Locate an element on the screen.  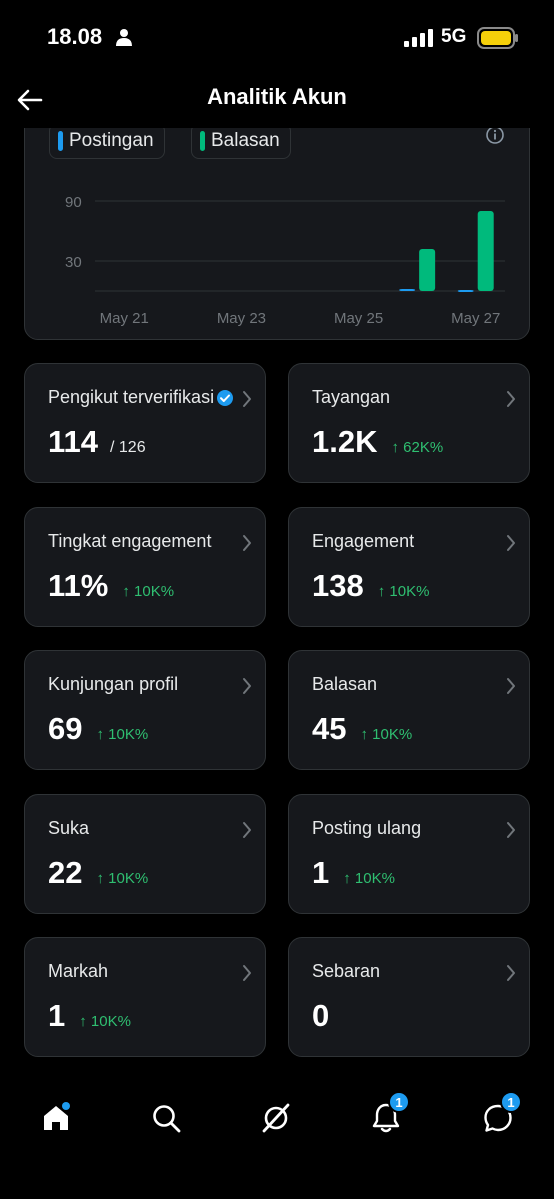
grok-icon is located at coordinates (276, 1118).